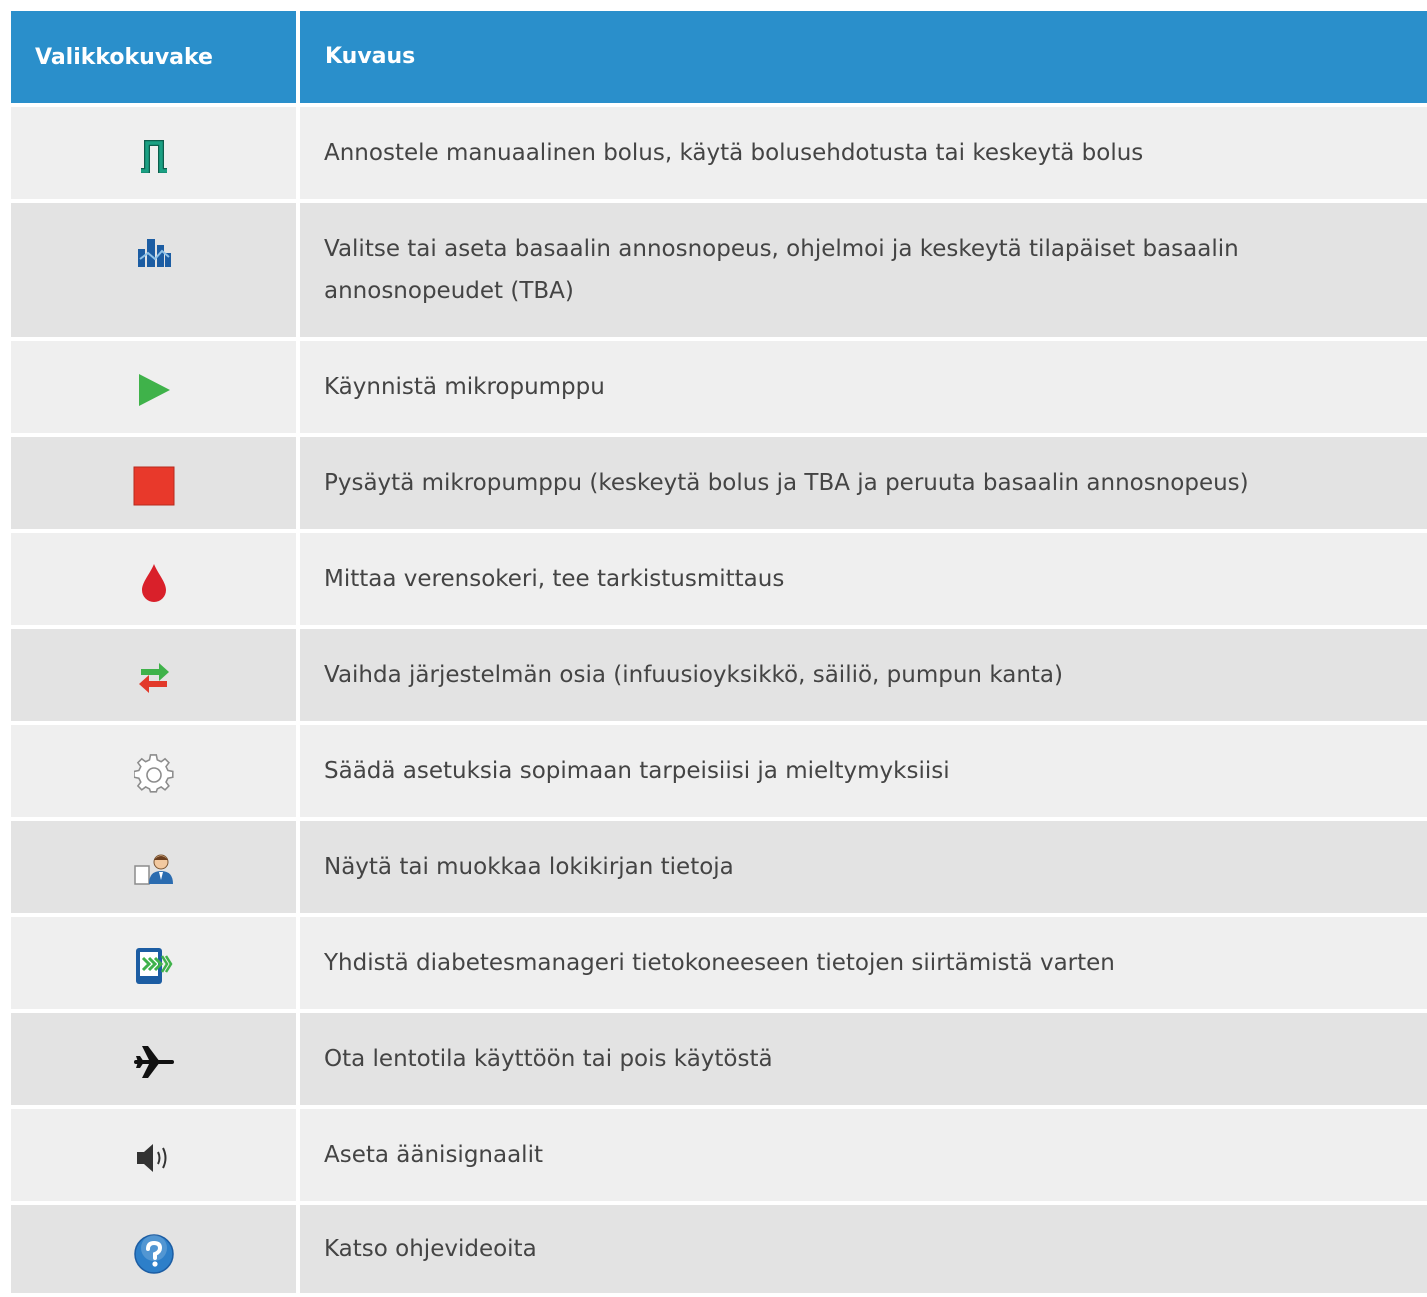  I want to click on swap-arrows-icon, so click(154, 678).